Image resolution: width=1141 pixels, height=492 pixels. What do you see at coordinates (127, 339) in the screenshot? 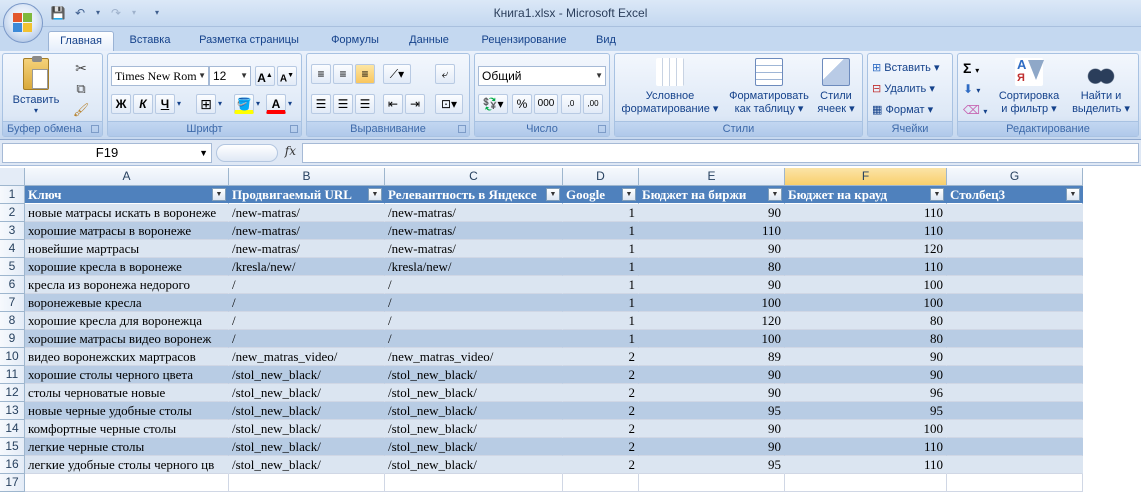
I see `table-cell: хорошие матрасы видео воронеж` at bounding box center [127, 339].